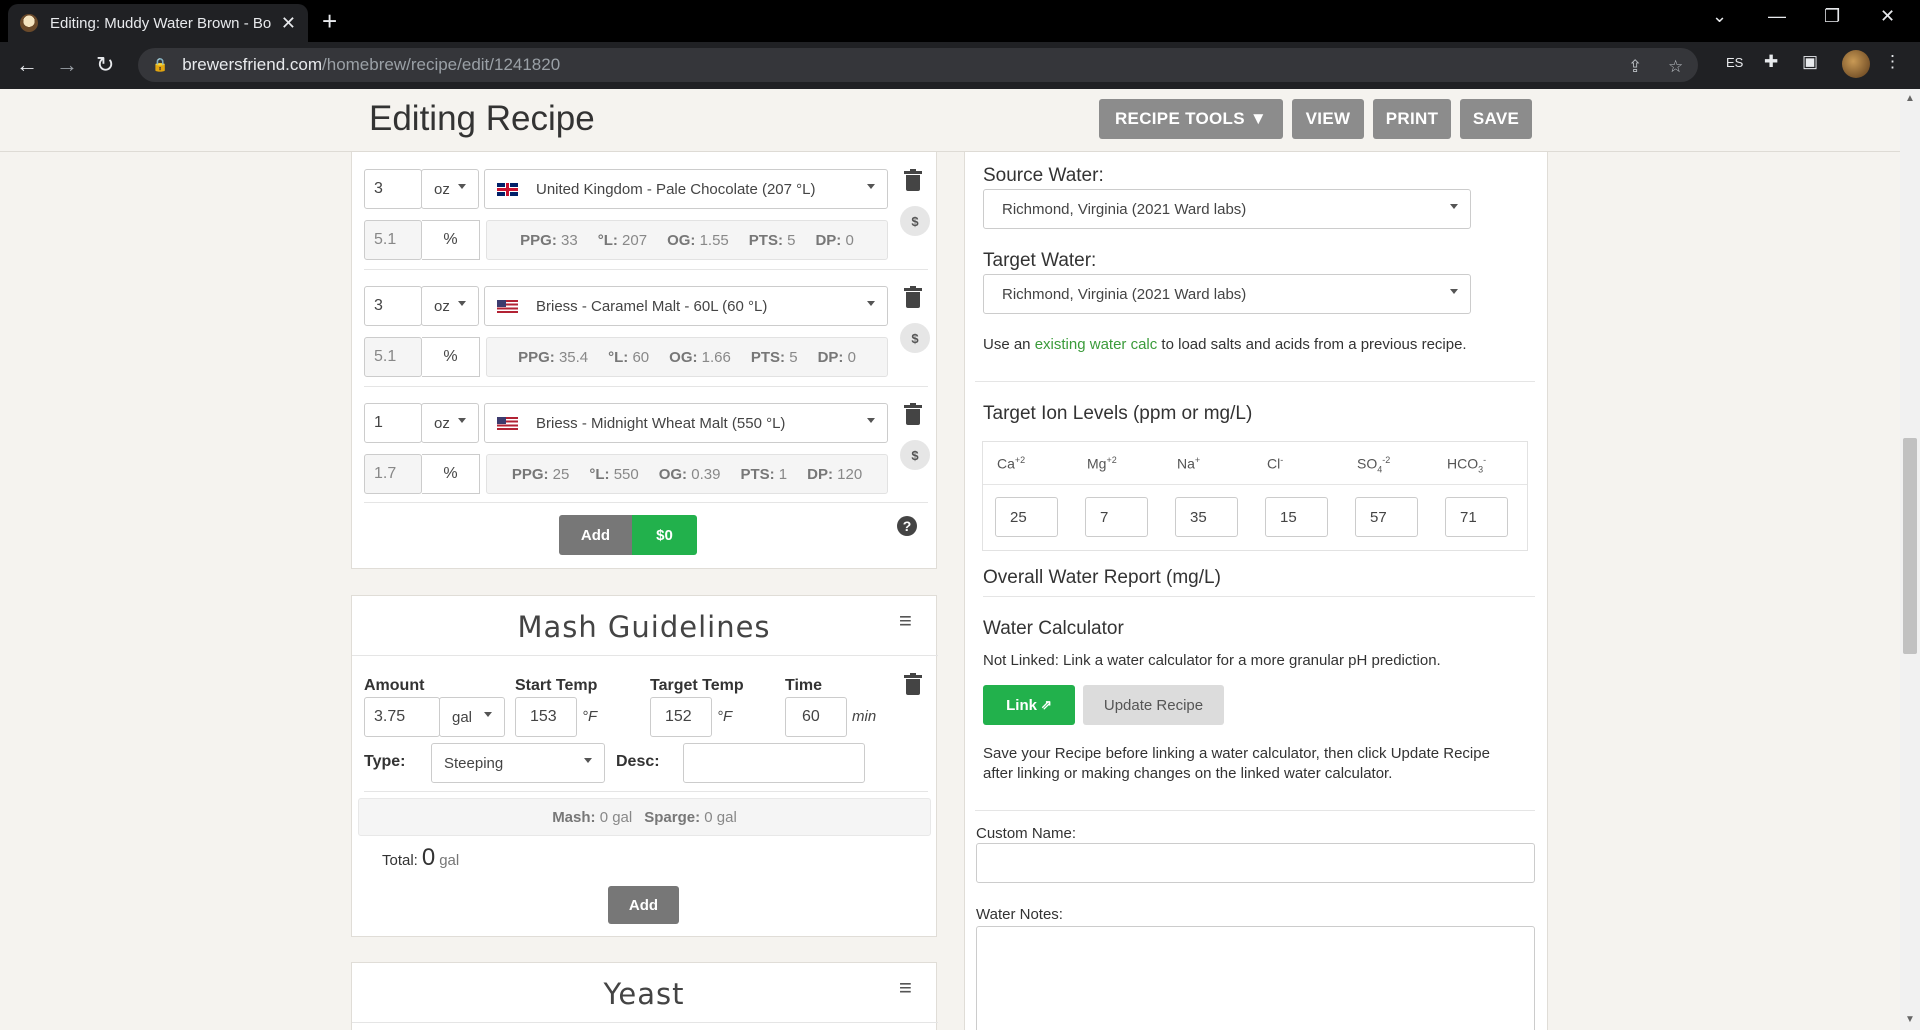 The width and height of the screenshot is (1920, 1030). Describe the element at coordinates (774, 763) in the screenshot. I see `mash-desc-input` at that location.